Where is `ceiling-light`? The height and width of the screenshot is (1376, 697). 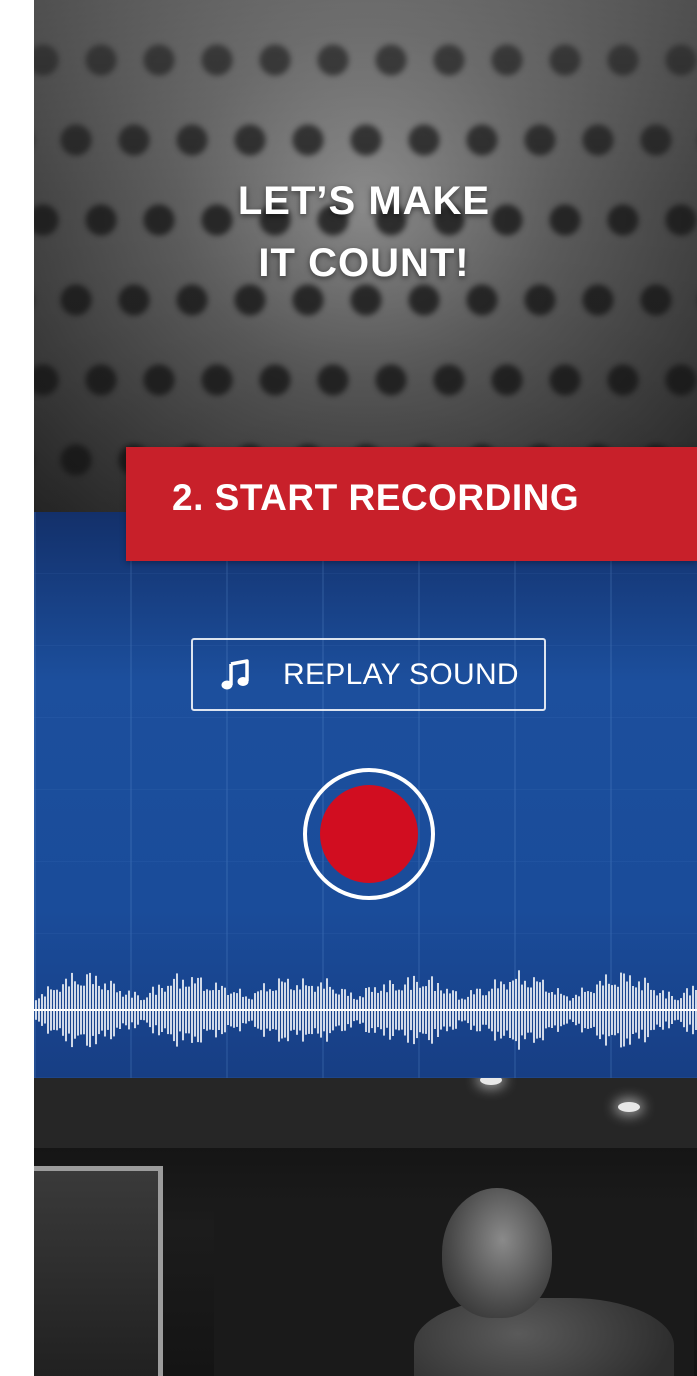 ceiling-light is located at coordinates (629, 1107).